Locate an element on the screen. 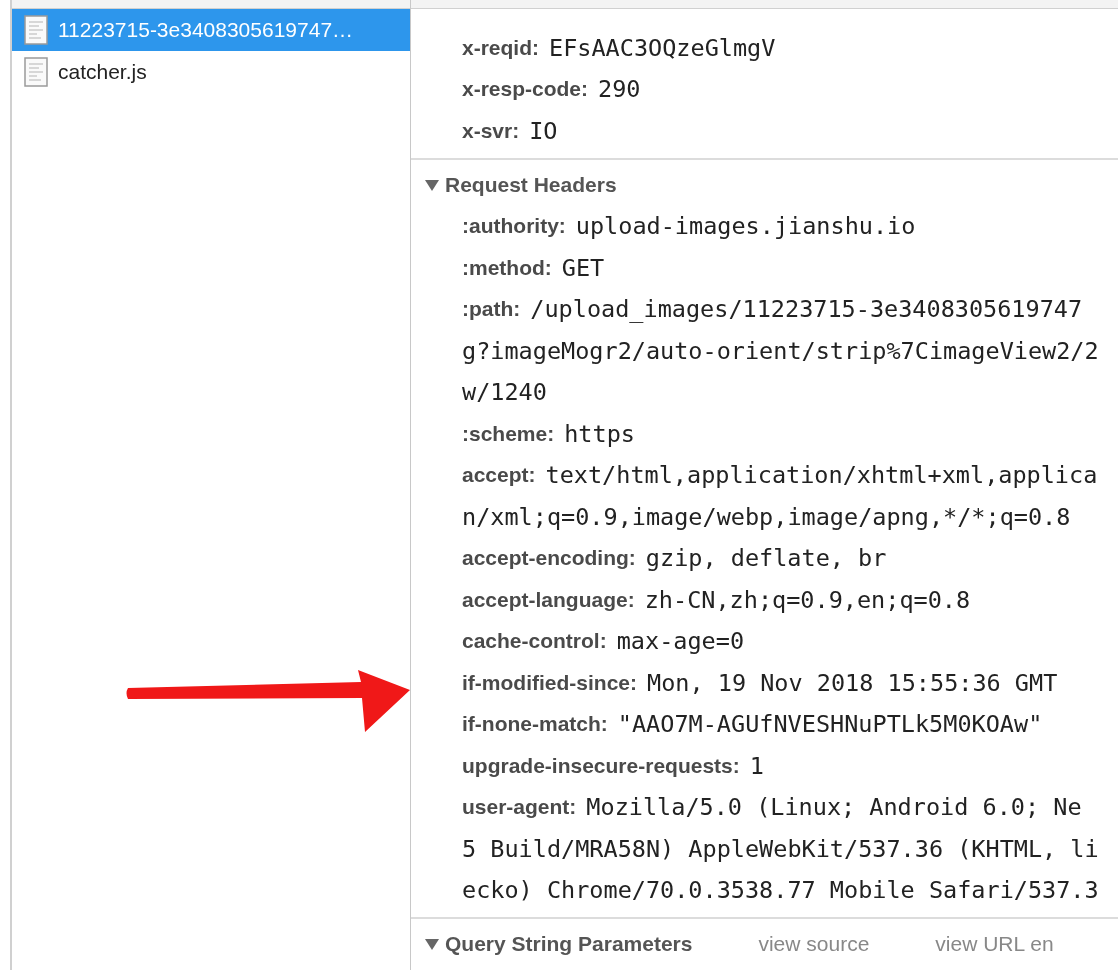 The width and height of the screenshot is (1118, 970). header-value: EFsAAC3OQzeGlmgV is located at coordinates (662, 47).